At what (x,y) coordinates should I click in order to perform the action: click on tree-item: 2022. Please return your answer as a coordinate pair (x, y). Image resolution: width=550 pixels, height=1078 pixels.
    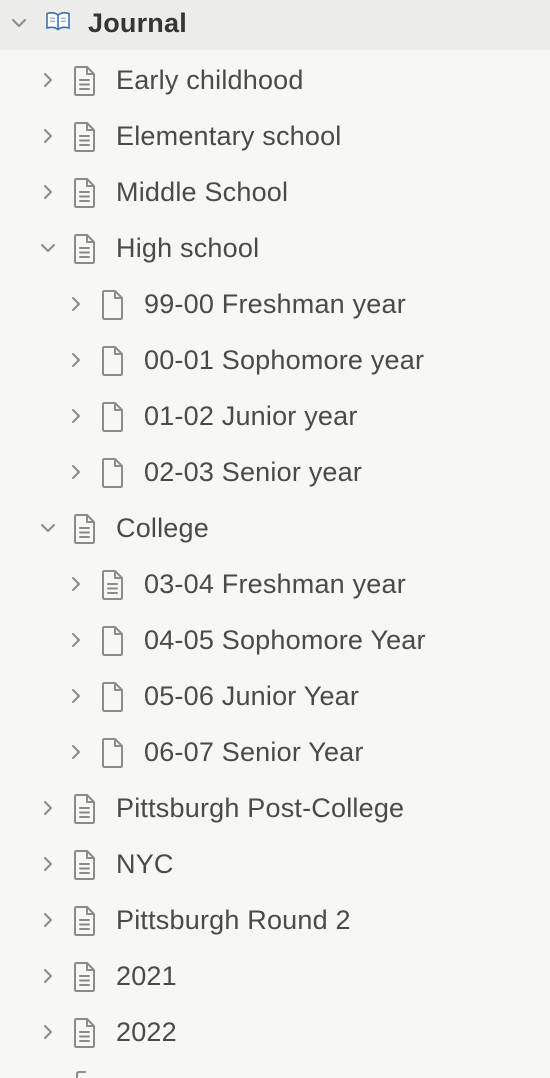
    Looking at the image, I should click on (275, 1032).